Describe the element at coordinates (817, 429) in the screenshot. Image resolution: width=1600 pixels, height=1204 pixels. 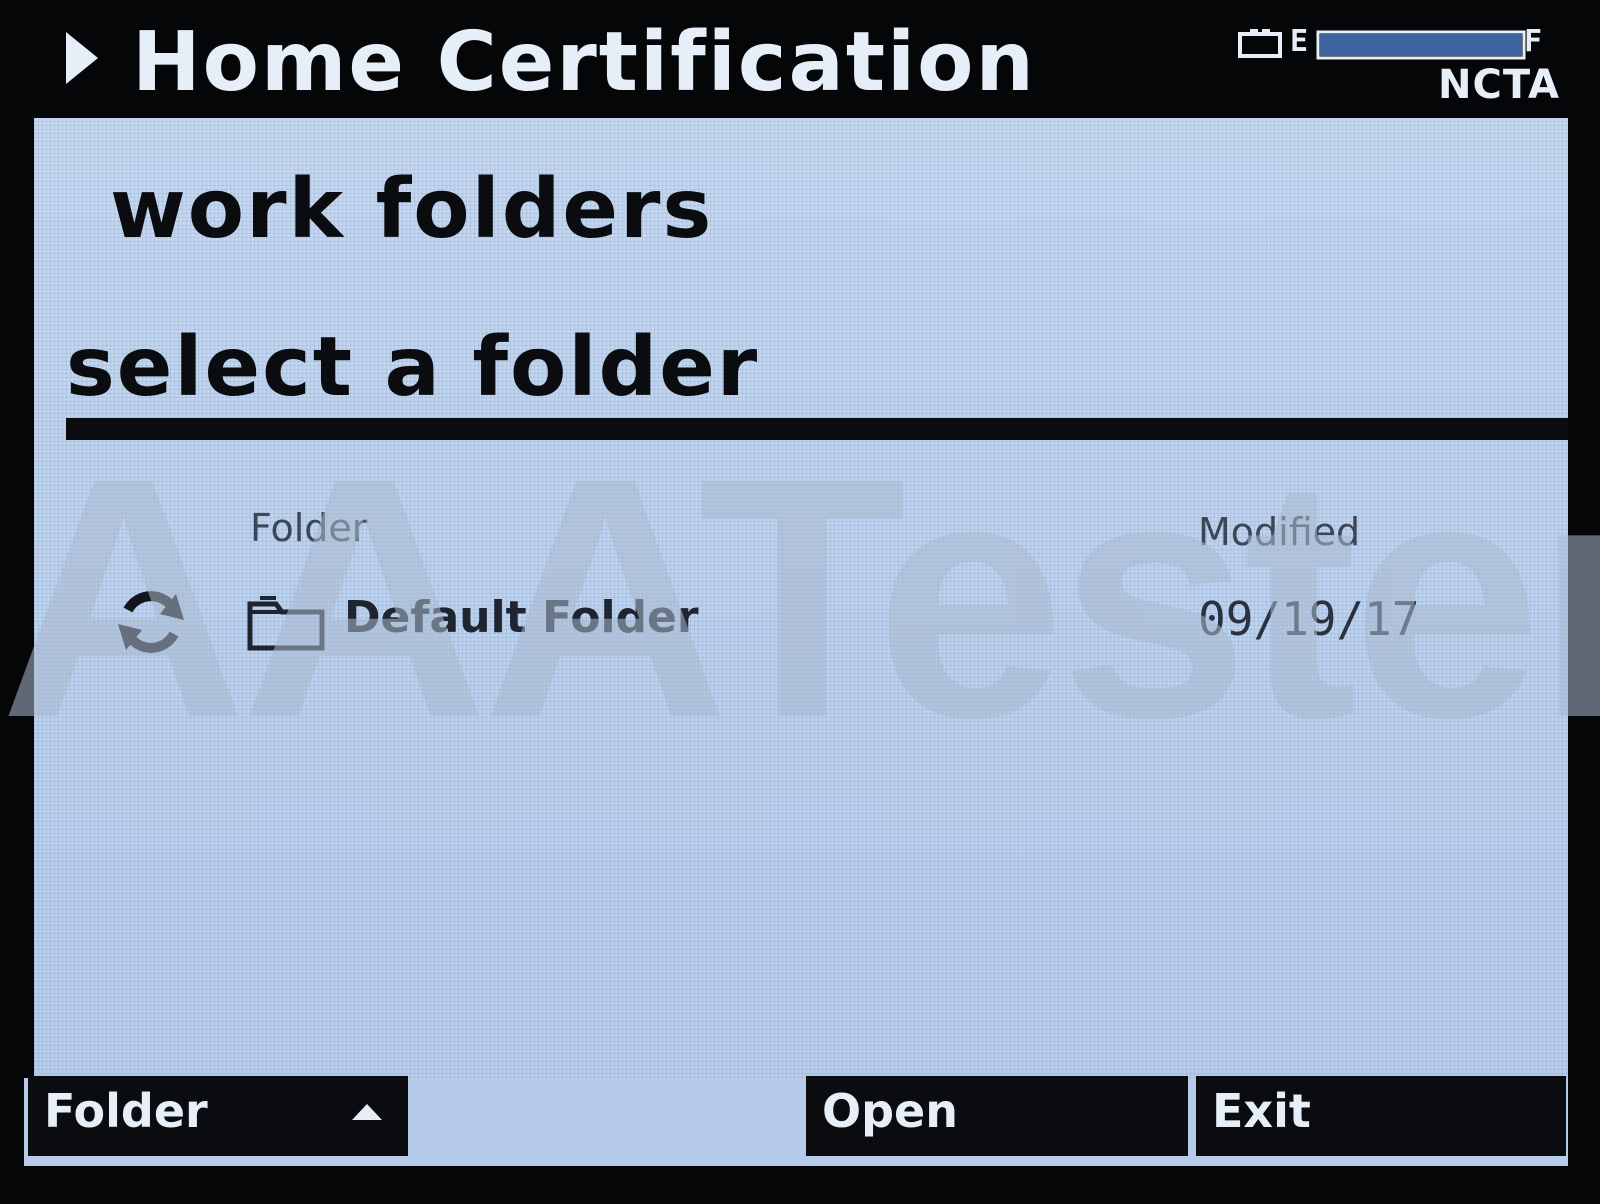
I see `divider` at that location.